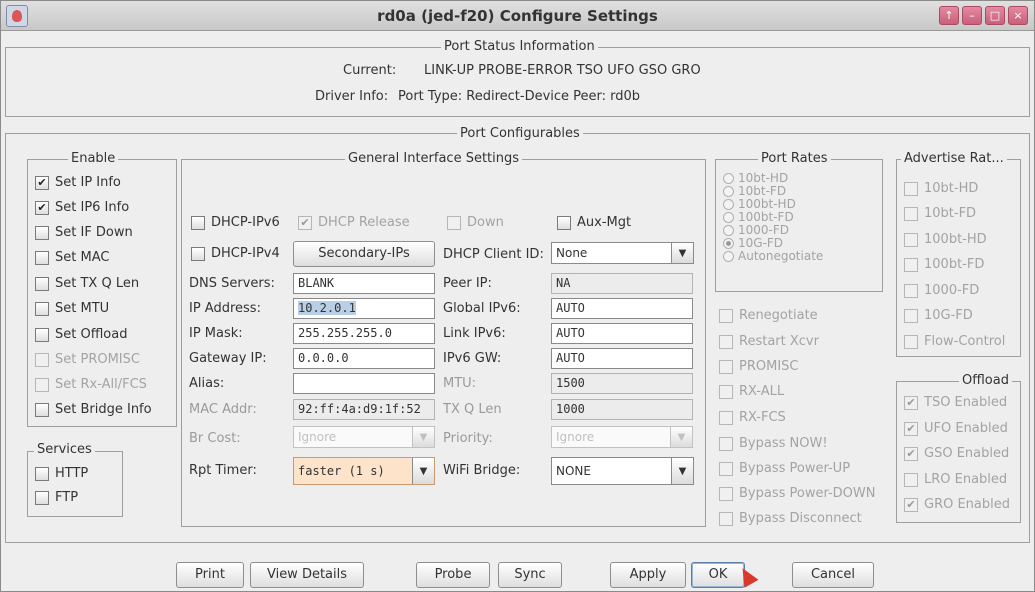  I want to click on br-cost-select: Ignore ▼, so click(364, 437).